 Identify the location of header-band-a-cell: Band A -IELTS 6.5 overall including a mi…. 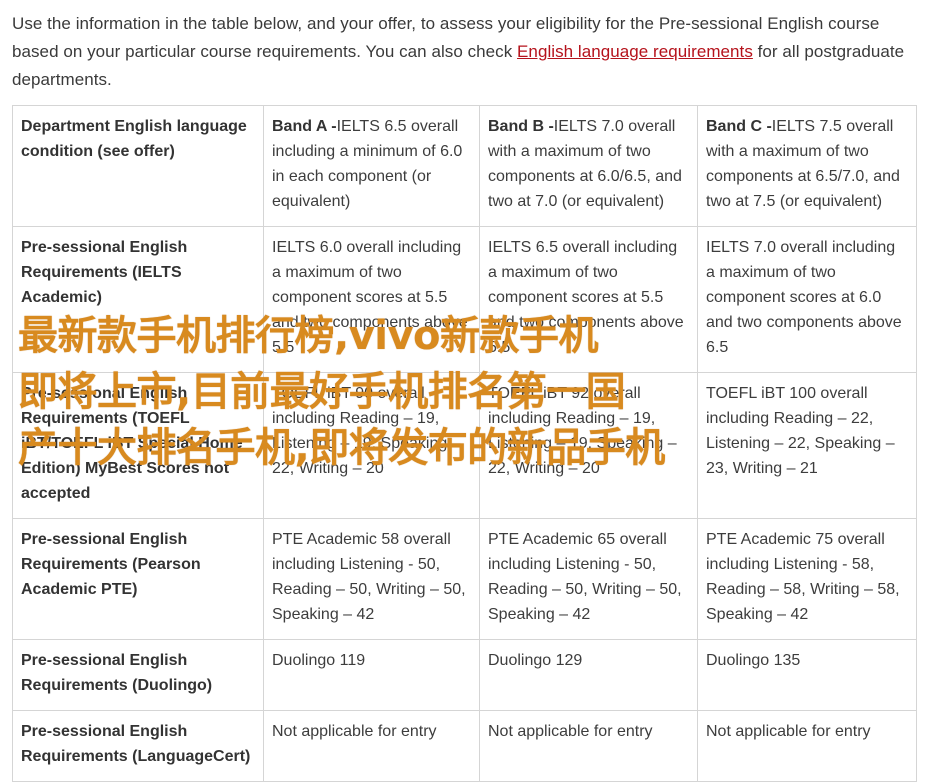
(371, 166).